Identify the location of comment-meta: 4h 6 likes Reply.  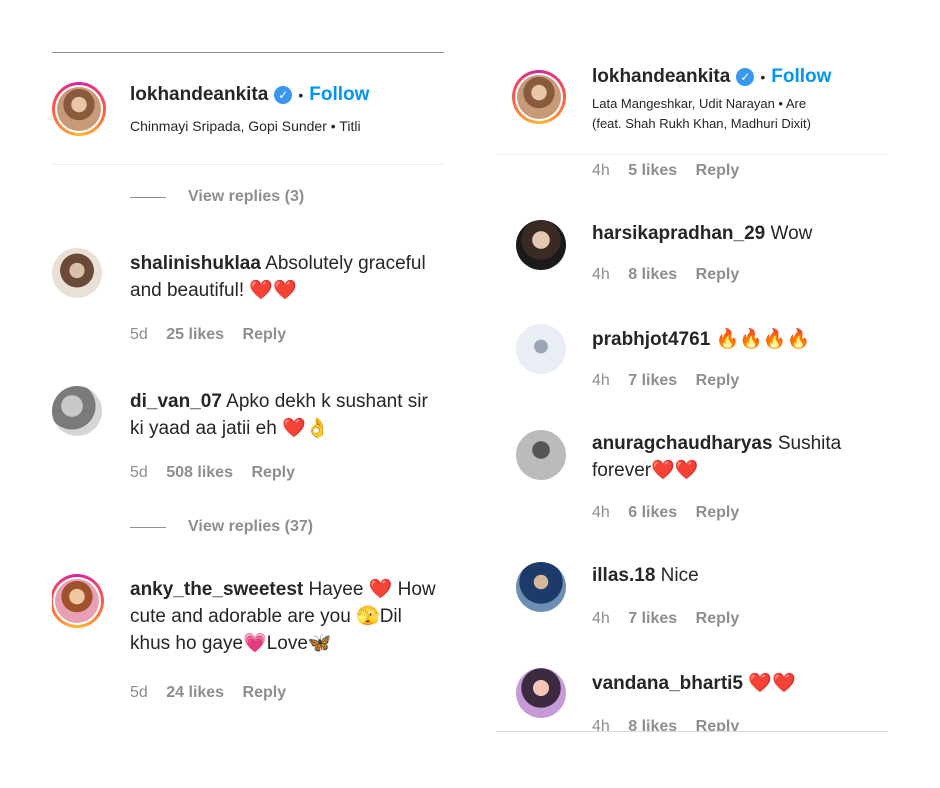
(672, 513).